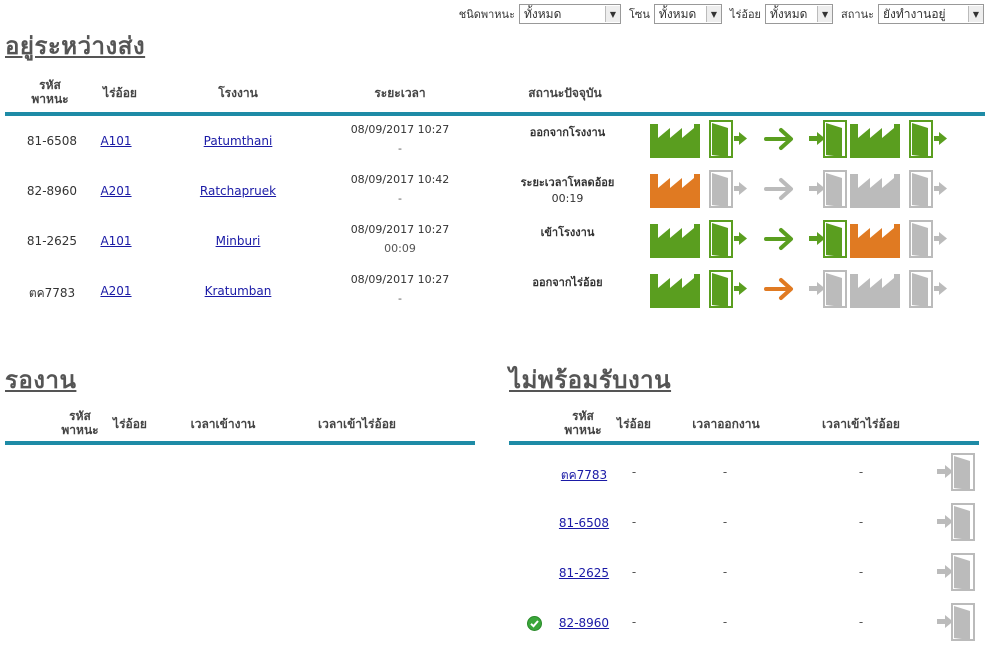 Image resolution: width=989 pixels, height=661 pixels. I want to click on farm-cell: A101, so click(116, 141).